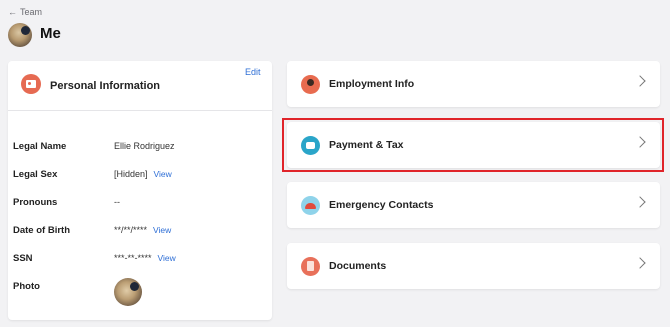 This screenshot has height=327, width=670. What do you see at coordinates (131, 230) in the screenshot?
I see `date-of-birth-value: **/**/****` at bounding box center [131, 230].